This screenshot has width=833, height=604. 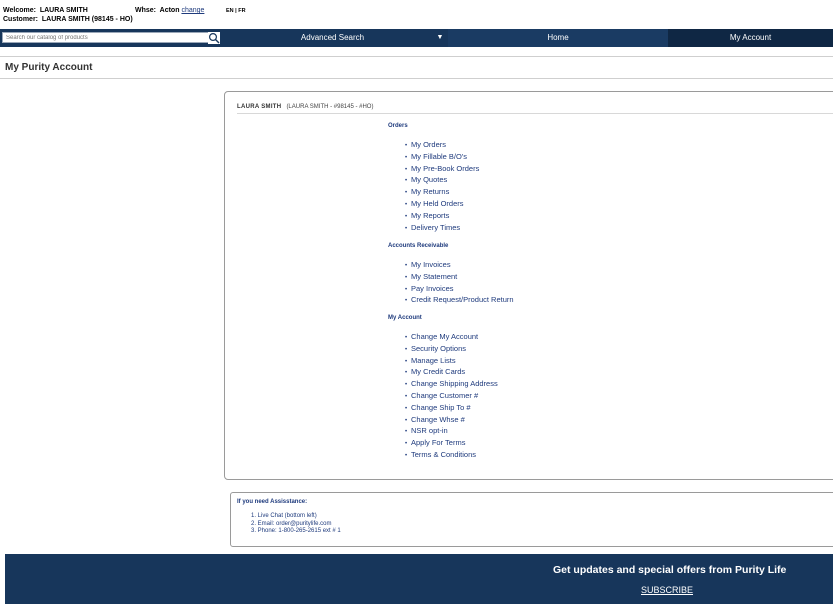 I want to click on warehouse-line: Whse: Acton change, so click(x=169, y=10).